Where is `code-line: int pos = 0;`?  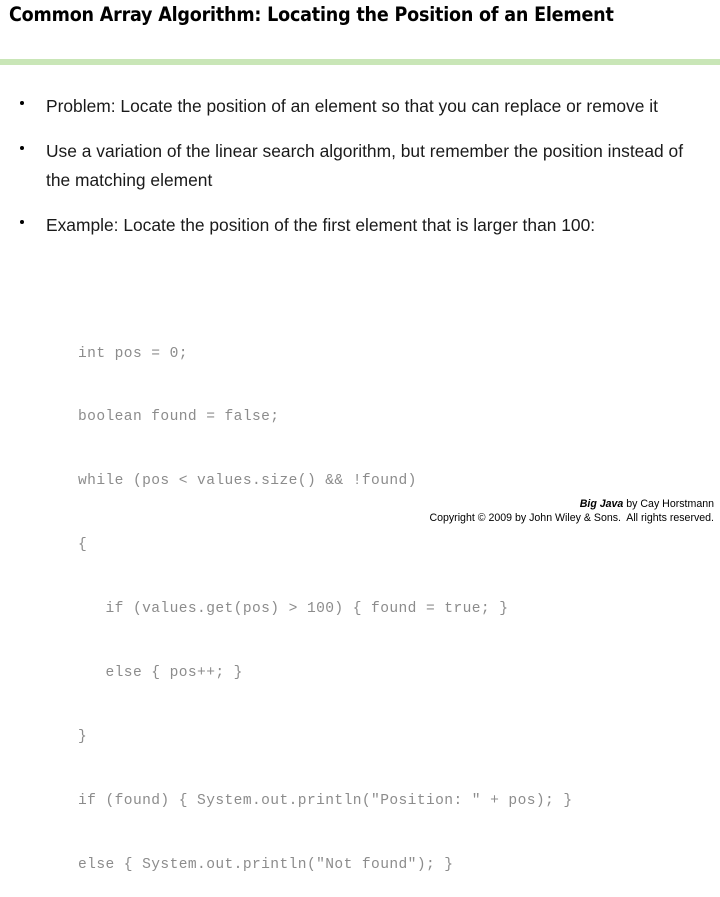
code-line: int pos = 0; is located at coordinates (133, 353).